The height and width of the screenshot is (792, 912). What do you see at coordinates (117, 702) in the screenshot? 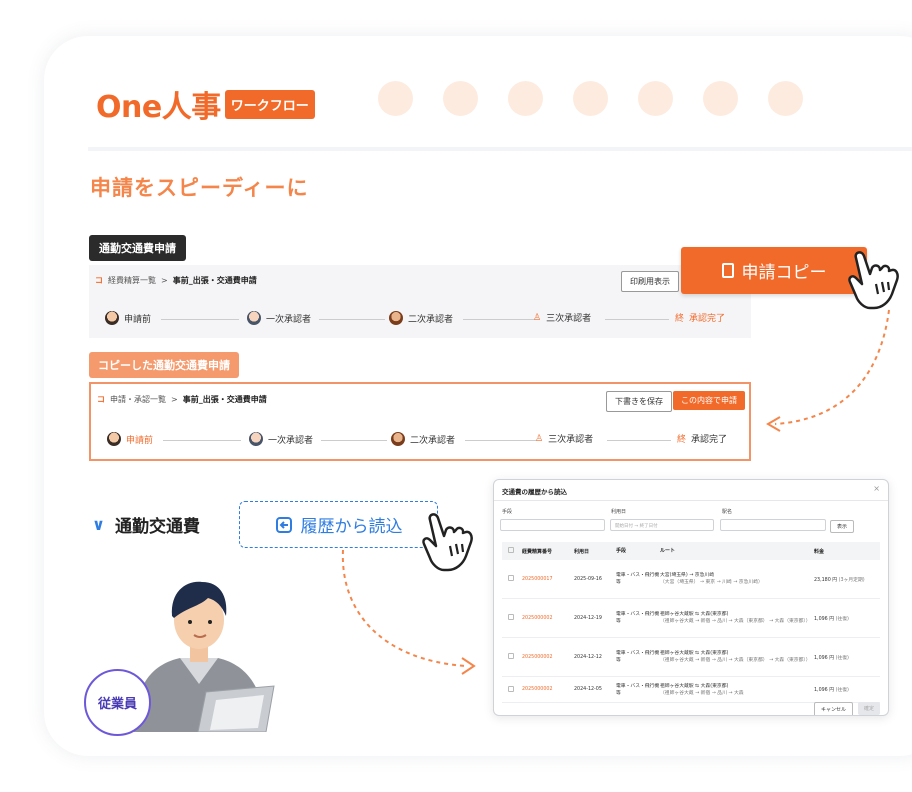
I see `employee-badge: 従業員` at bounding box center [117, 702].